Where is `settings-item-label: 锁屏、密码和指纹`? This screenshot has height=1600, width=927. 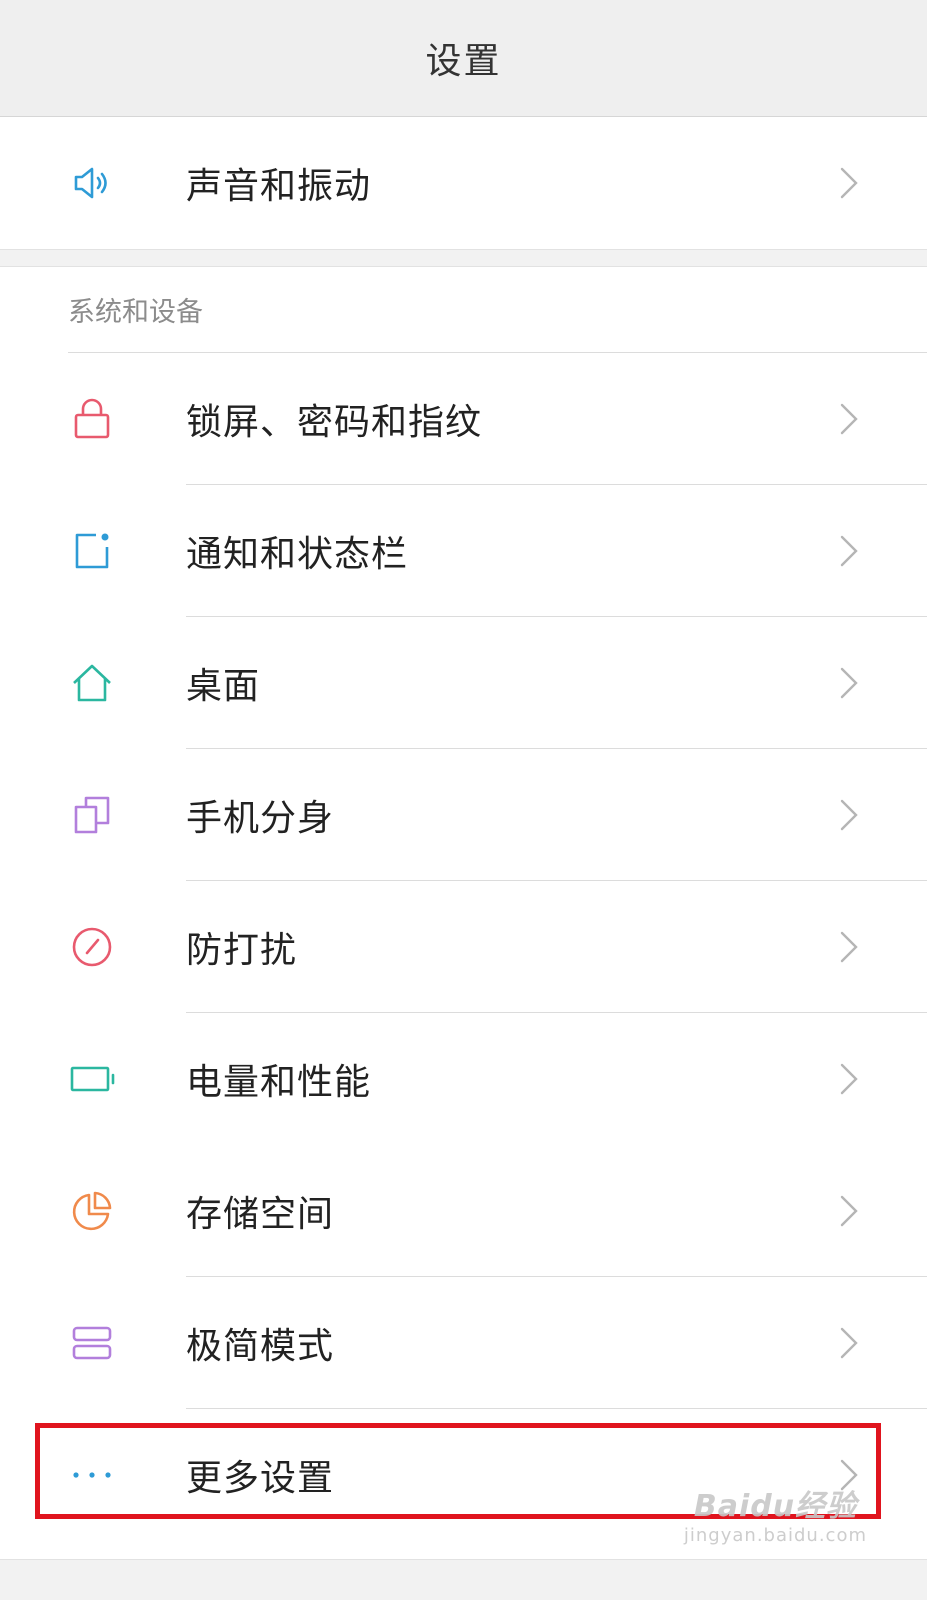 settings-item-label: 锁屏、密码和指纹 is located at coordinates (334, 422).